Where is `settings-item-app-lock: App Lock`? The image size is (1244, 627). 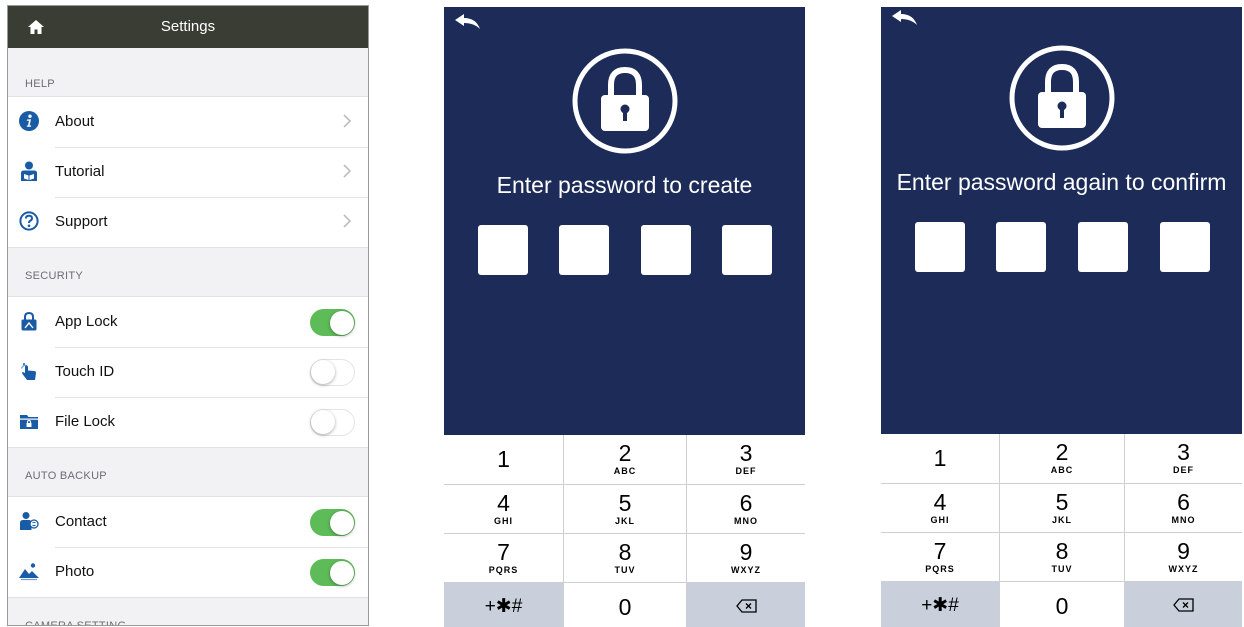 settings-item-app-lock: App Lock is located at coordinates (188, 322).